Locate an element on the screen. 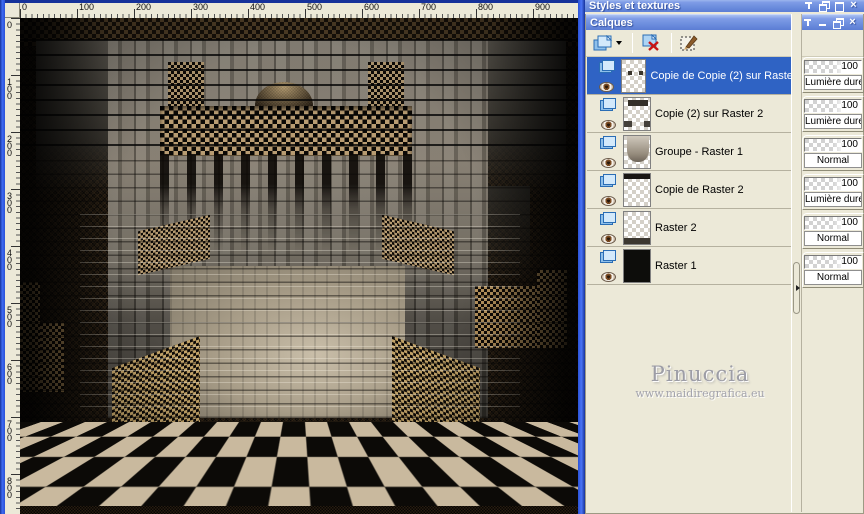  ruler-label: 1 0 0 is located at coordinates (10, 89).